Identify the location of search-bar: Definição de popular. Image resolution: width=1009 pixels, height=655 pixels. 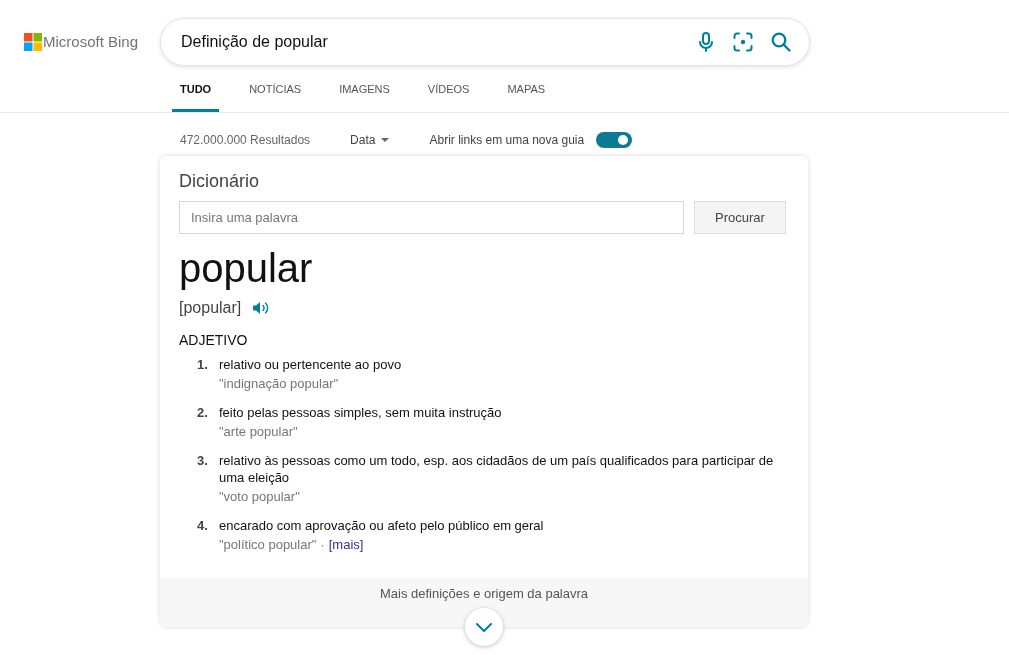
(485, 42).